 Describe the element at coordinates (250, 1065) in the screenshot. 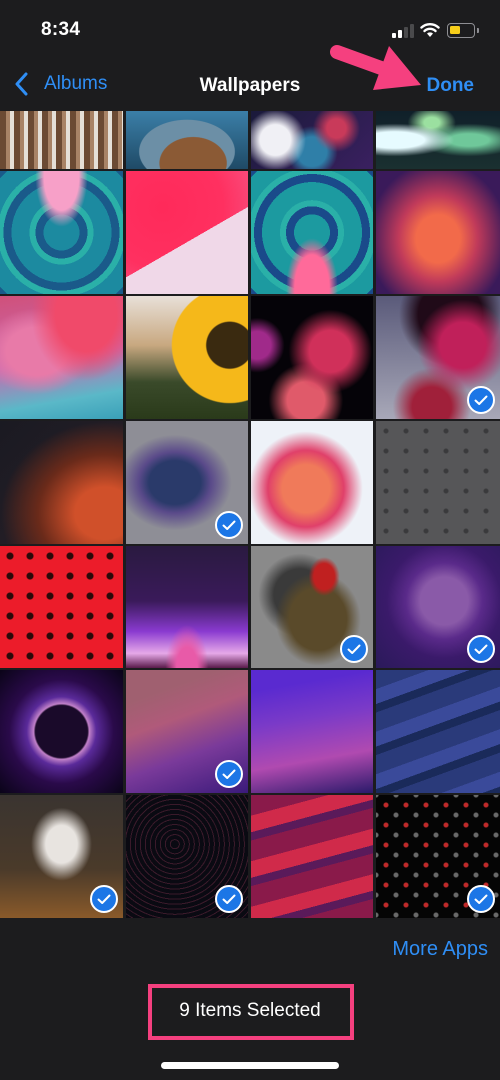

I see `home-indicator` at that location.